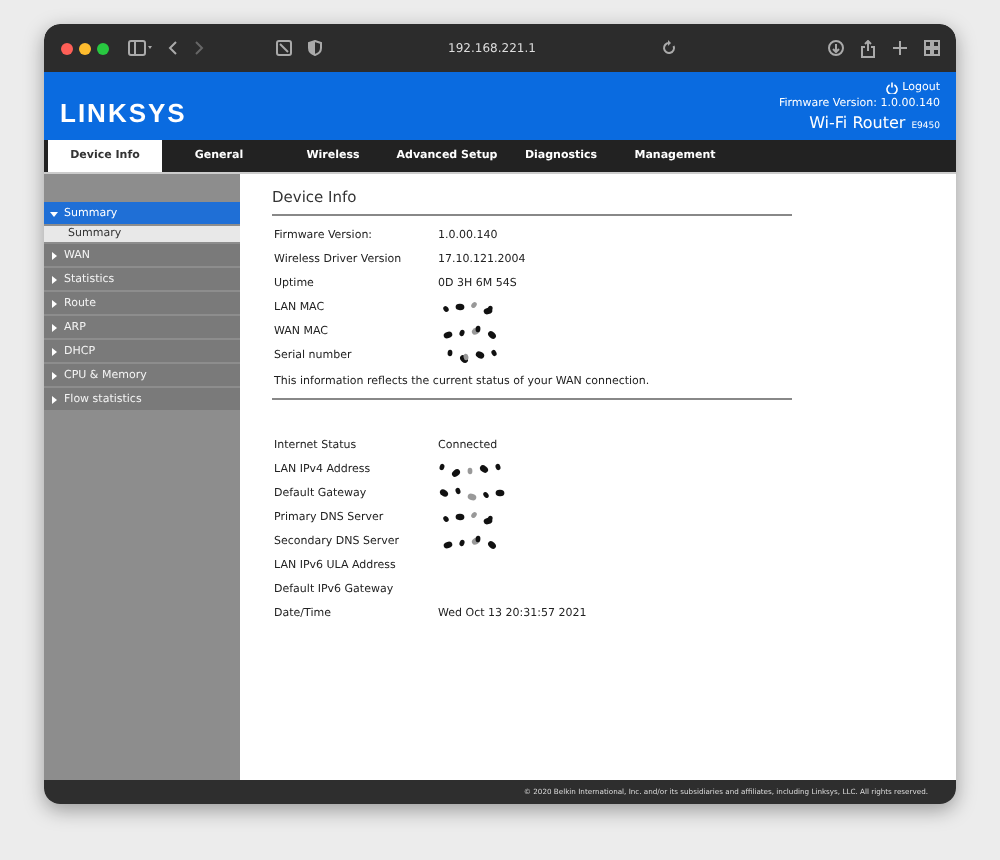 Image resolution: width=1000 pixels, height=860 pixels. Describe the element at coordinates (86, 48) in the screenshot. I see `window-controls-icon` at that location.